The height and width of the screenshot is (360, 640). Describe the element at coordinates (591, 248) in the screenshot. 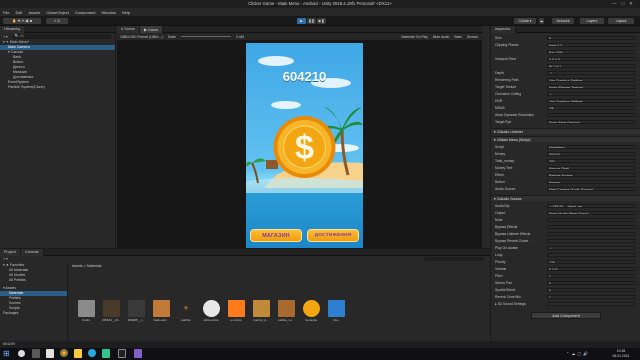

I see `audio-property-value: ✓` at that location.